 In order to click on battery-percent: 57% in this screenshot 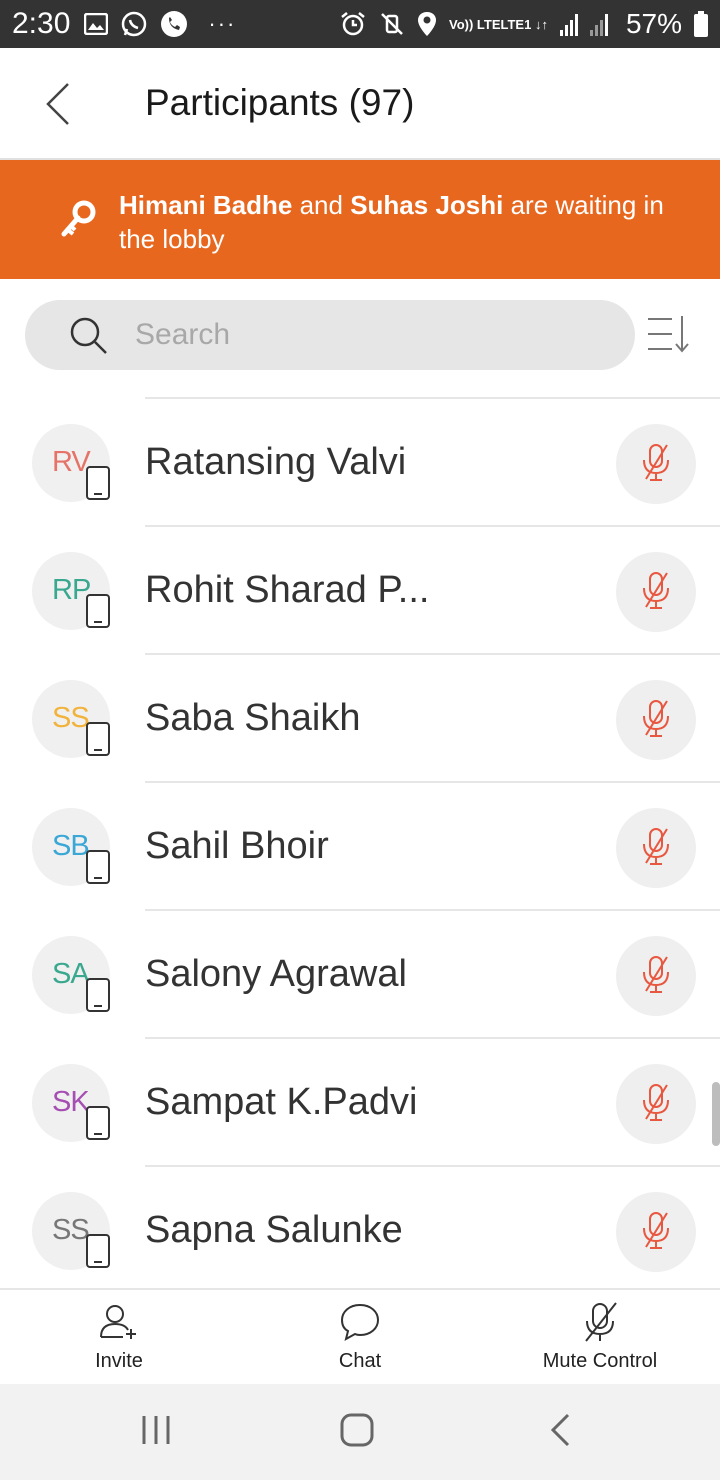, I will do `click(653, 23)`.